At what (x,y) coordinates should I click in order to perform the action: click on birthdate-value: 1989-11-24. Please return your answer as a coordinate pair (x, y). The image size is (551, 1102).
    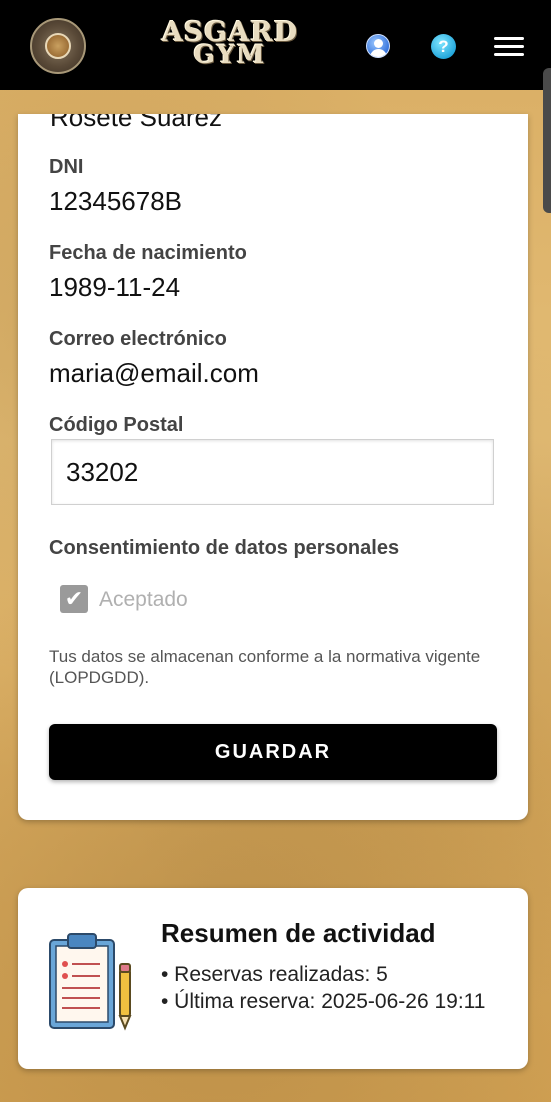
    Looking at the image, I should click on (115, 287).